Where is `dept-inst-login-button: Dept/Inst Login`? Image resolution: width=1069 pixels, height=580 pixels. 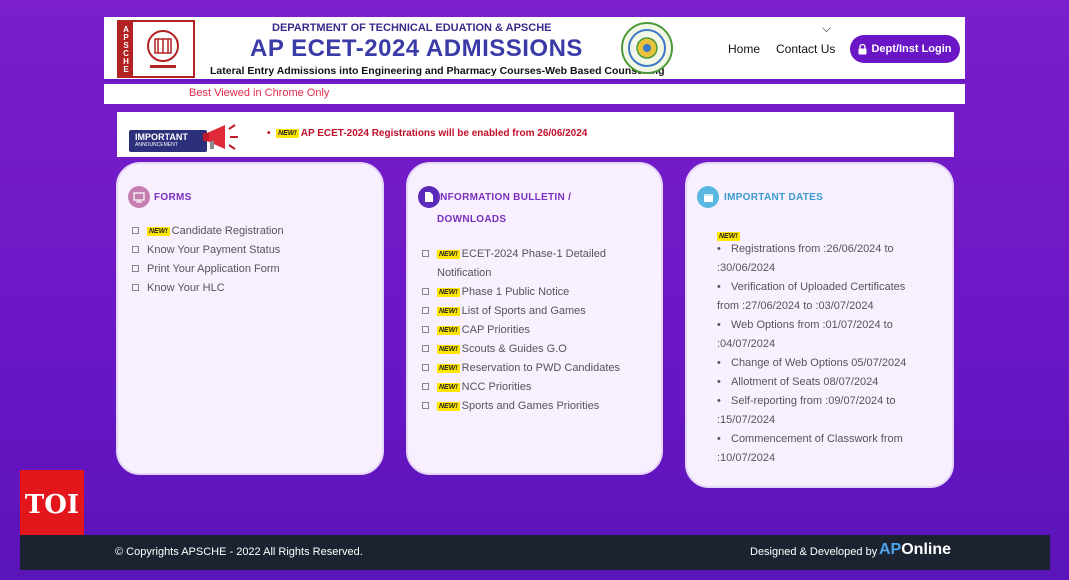
dept-inst-login-button: Dept/Inst Login is located at coordinates (905, 49).